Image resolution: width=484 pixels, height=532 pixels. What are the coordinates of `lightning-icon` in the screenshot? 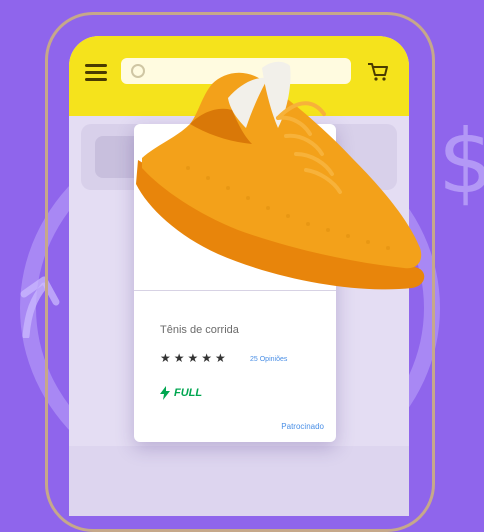 It's located at (165, 393).